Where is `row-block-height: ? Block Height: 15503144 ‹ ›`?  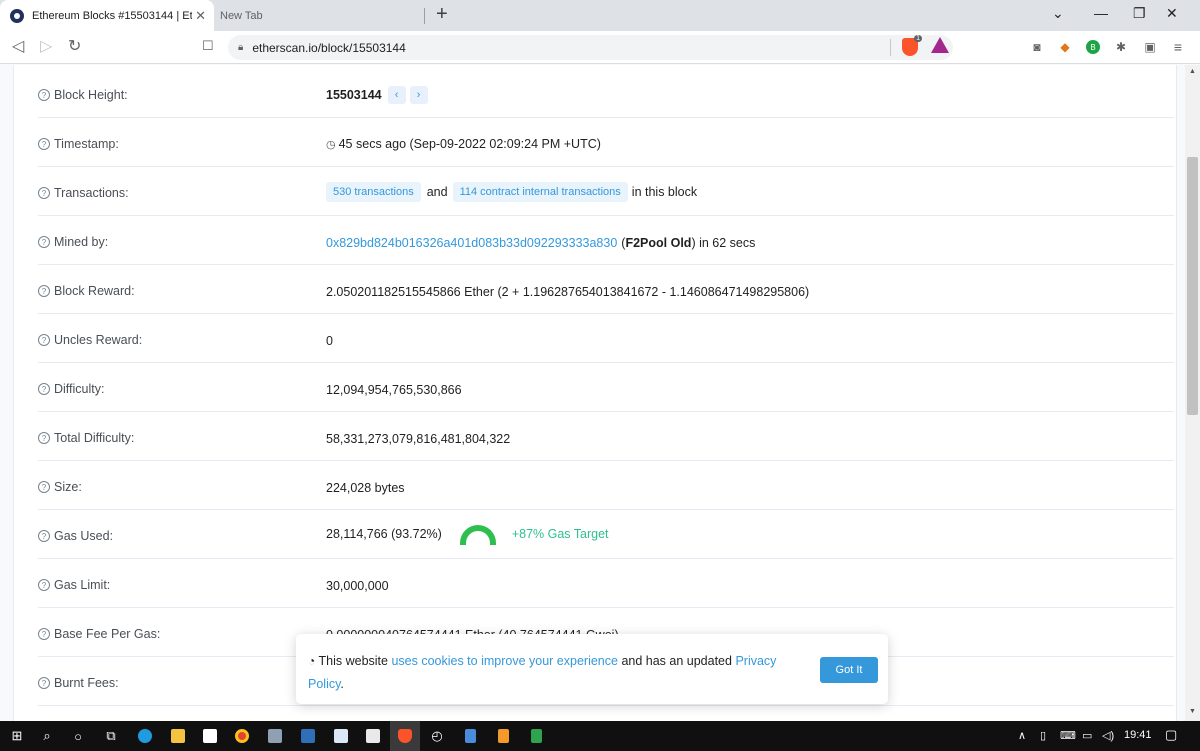 row-block-height: ? Block Height: 15503144 ‹ › is located at coordinates (606, 93).